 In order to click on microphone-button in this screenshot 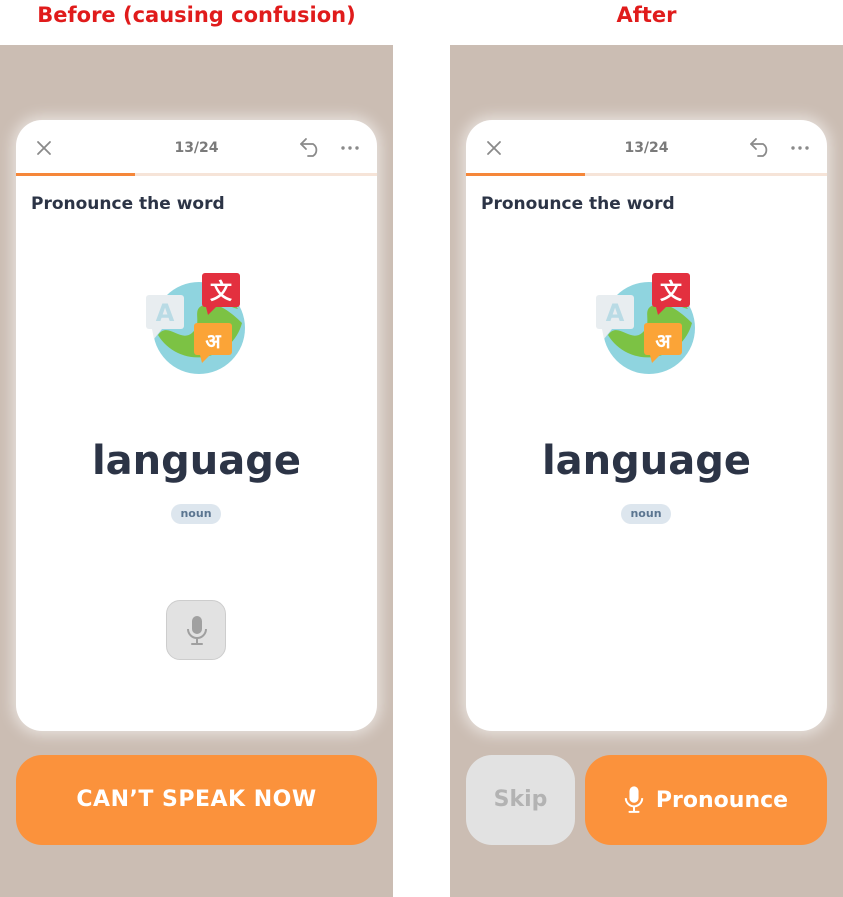, I will do `click(196, 630)`.